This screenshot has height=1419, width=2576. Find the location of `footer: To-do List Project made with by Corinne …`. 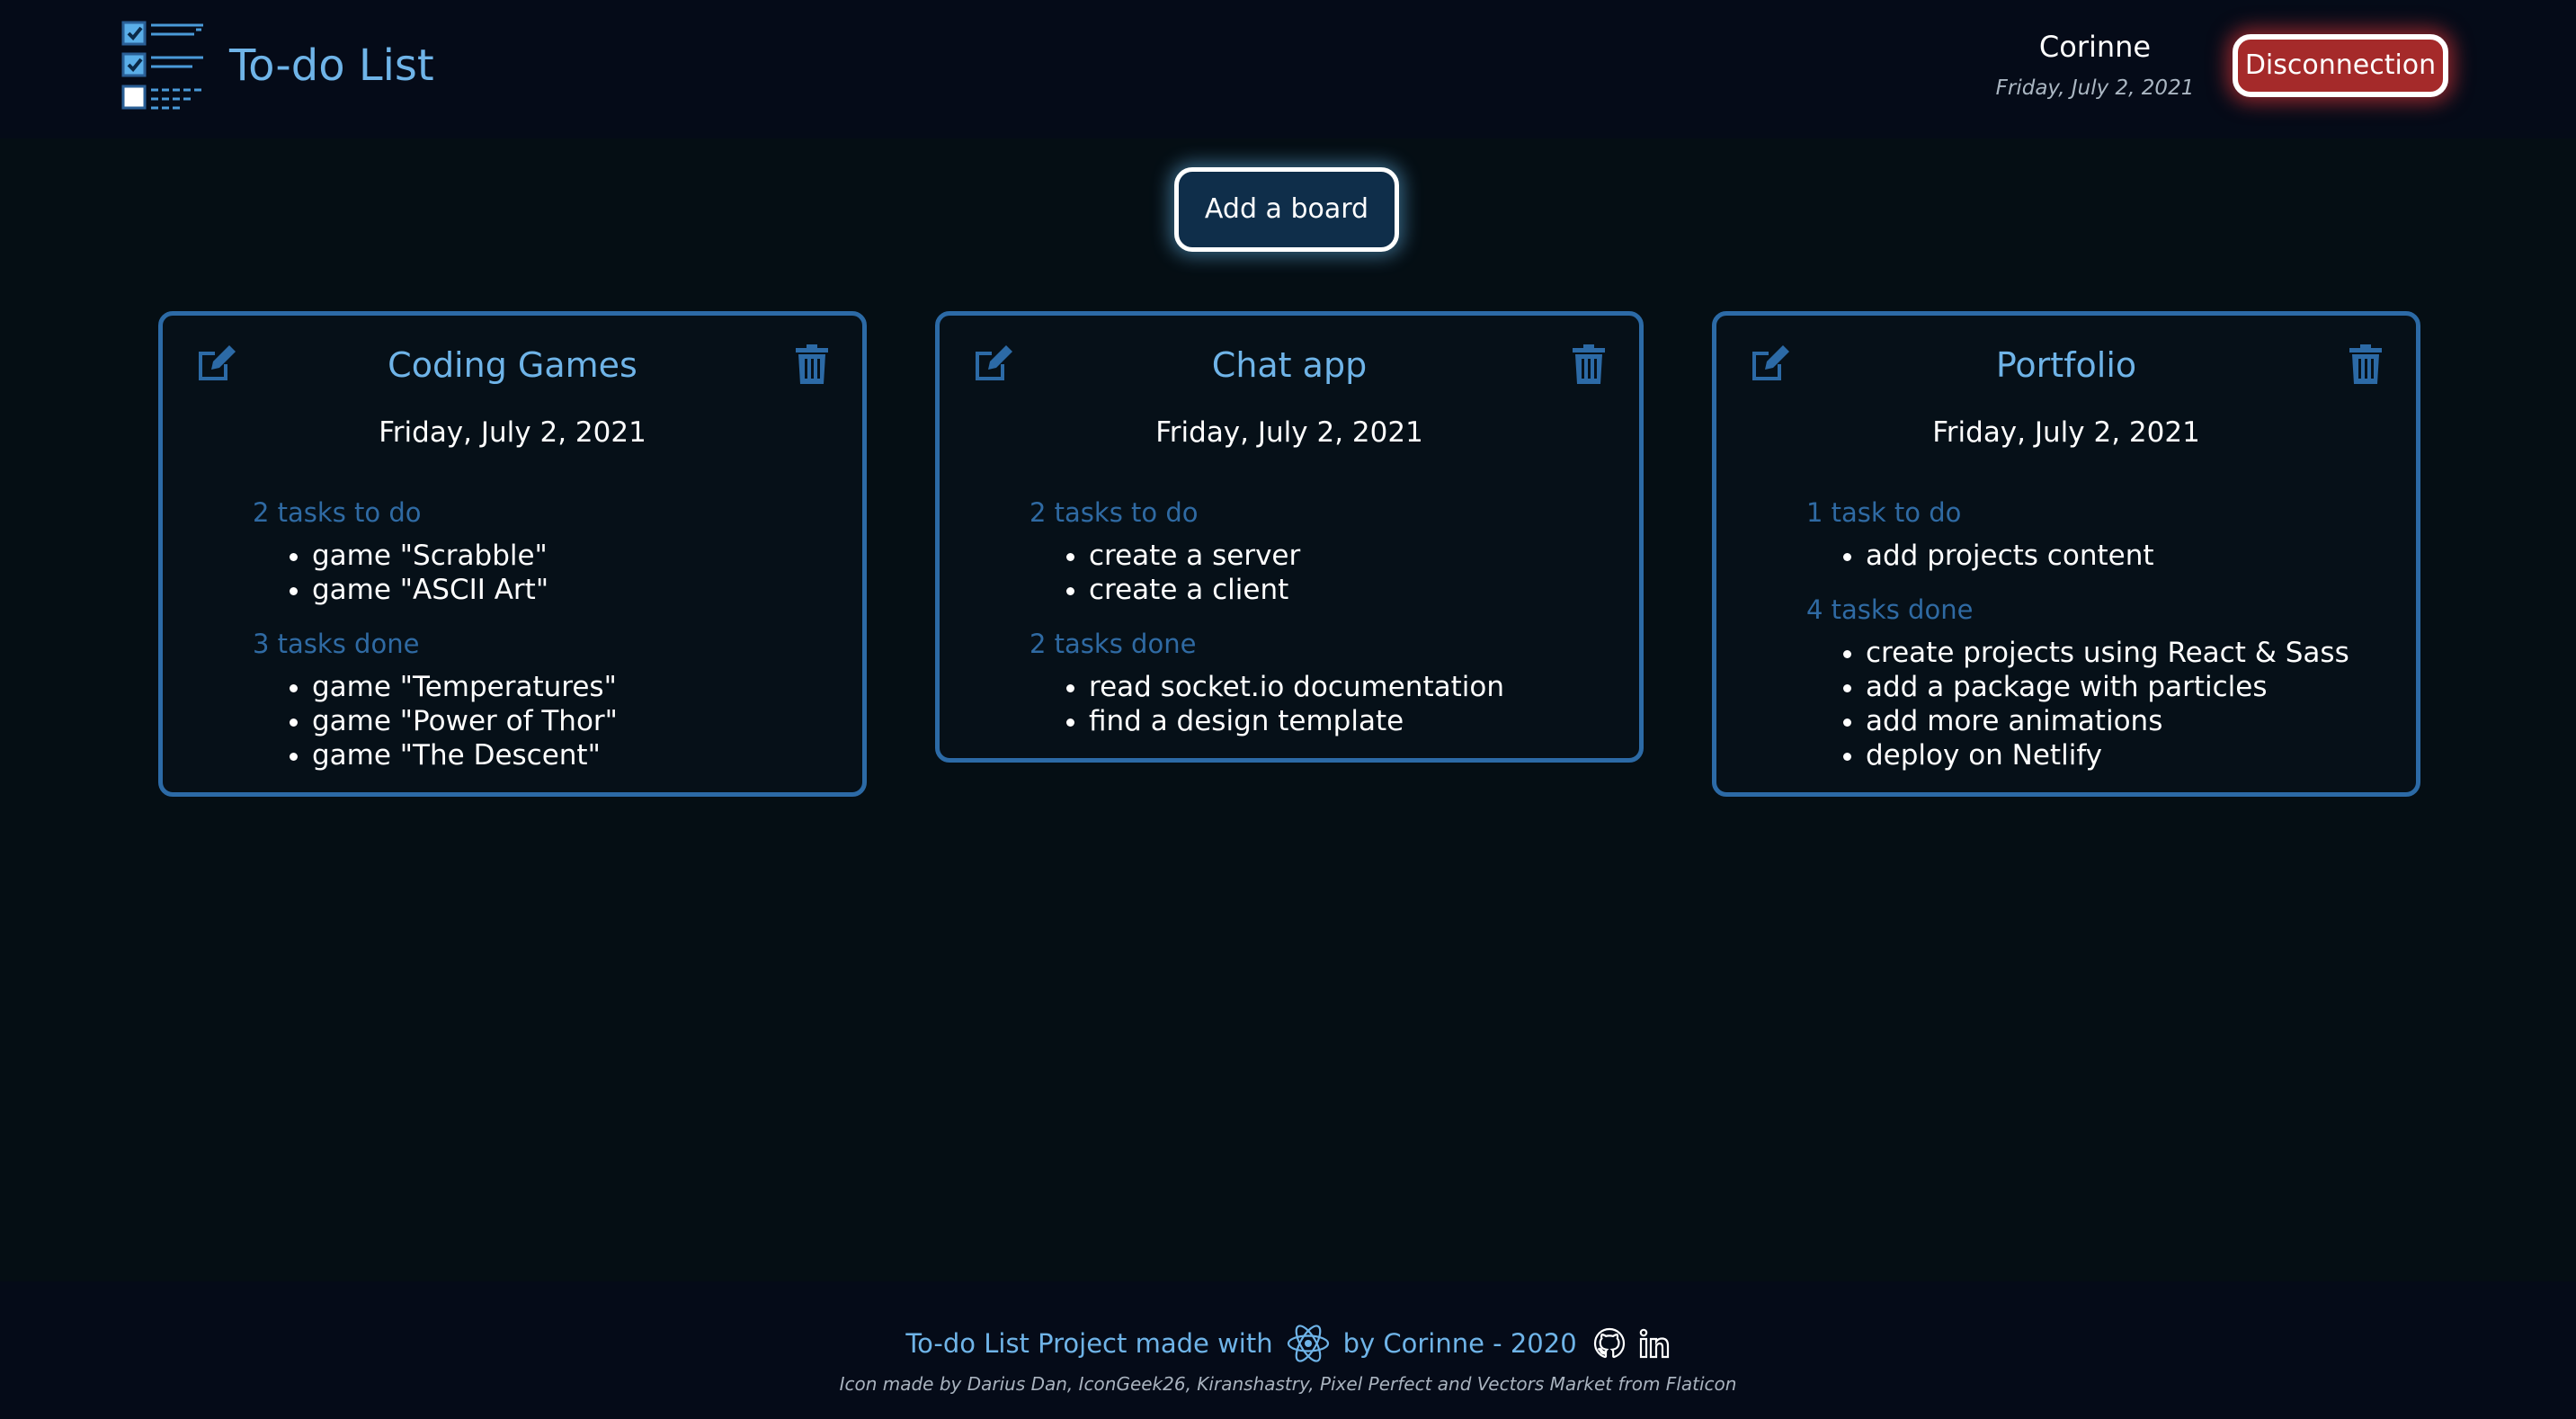

footer: To-do List Project made with by Corinne … is located at coordinates (1288, 1350).